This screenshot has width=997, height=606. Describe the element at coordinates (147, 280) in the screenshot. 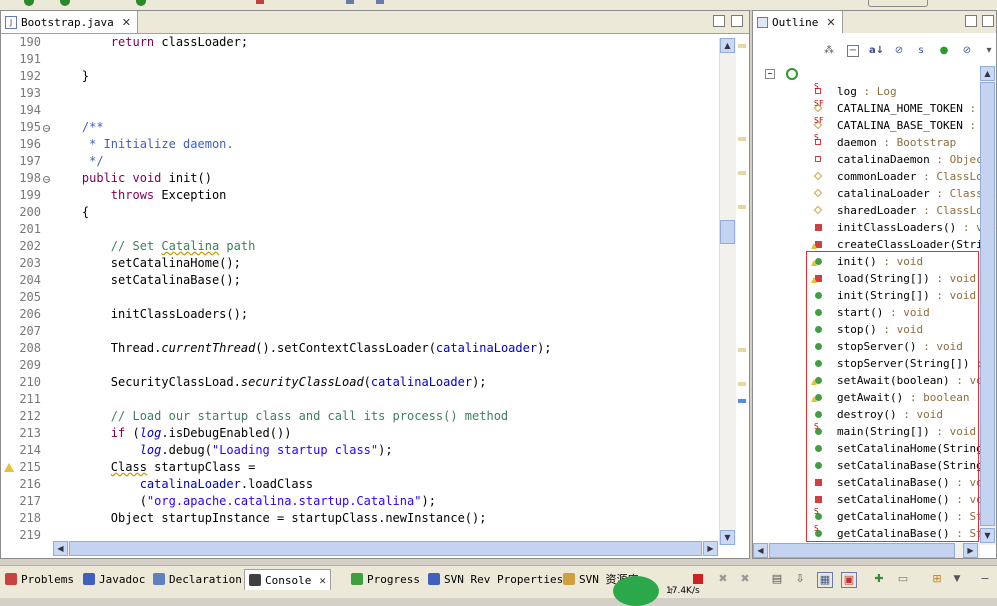

I see `code-line: setCatalinaBase();` at that location.